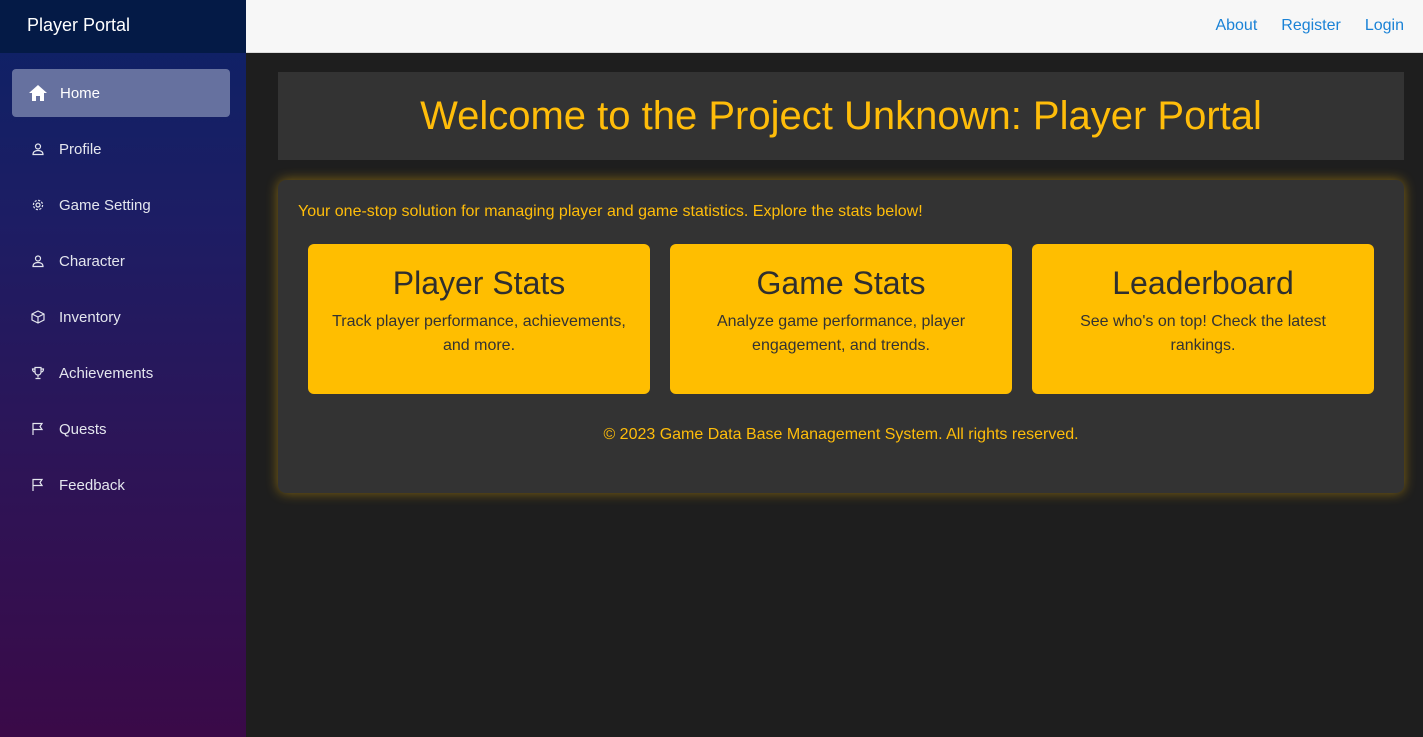  Describe the element at coordinates (121, 93) in the screenshot. I see `sidebar-item-home: Home` at that location.